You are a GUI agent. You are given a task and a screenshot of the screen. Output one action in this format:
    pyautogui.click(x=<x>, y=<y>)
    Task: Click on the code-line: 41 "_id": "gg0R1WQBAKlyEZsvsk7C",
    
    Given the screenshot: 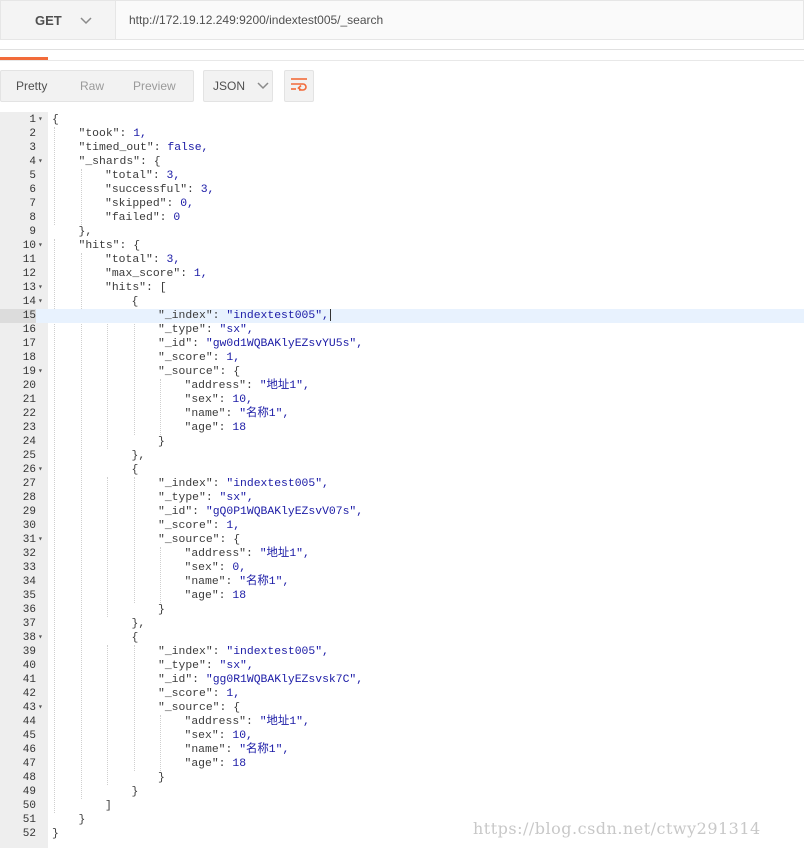 What is the action you would take?
    pyautogui.click(x=402, y=680)
    